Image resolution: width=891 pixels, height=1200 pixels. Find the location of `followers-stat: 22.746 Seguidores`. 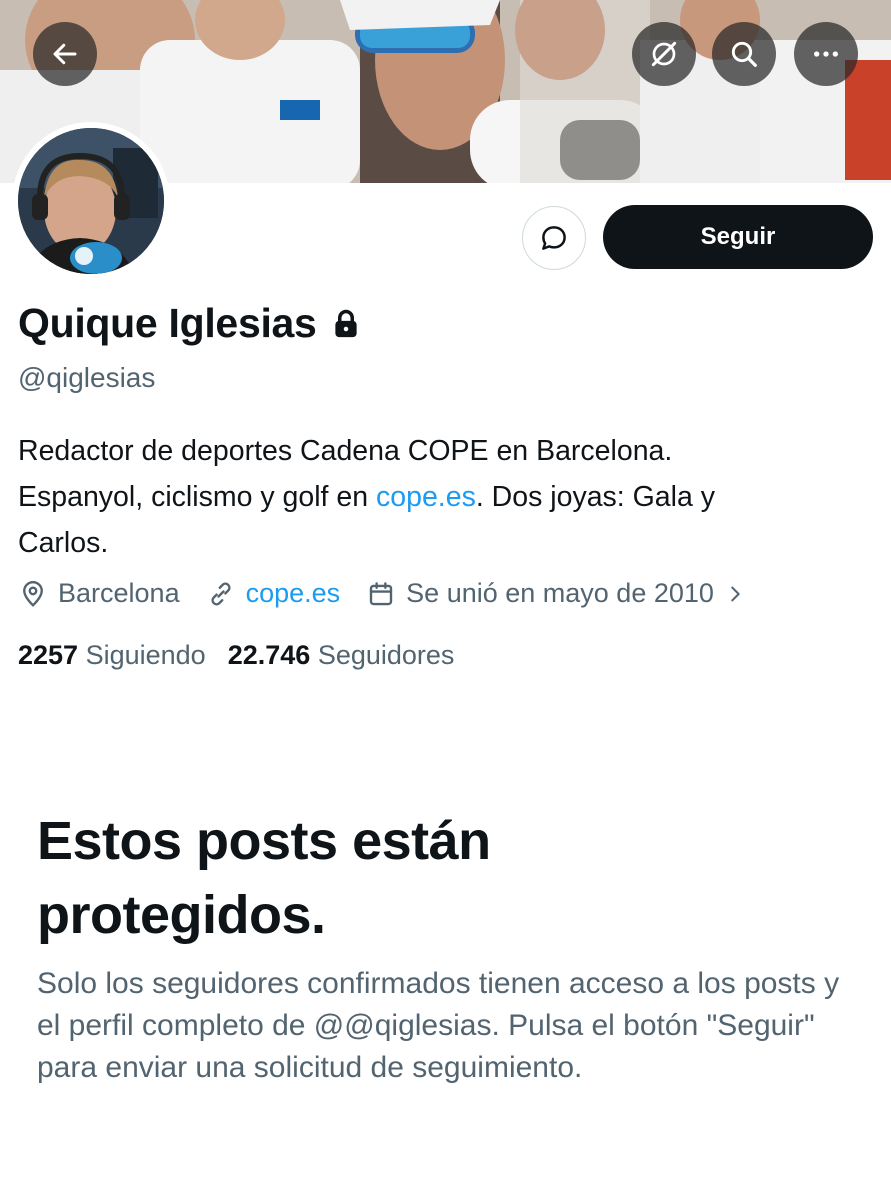

followers-stat: 22.746 Seguidores is located at coordinates (341, 655).